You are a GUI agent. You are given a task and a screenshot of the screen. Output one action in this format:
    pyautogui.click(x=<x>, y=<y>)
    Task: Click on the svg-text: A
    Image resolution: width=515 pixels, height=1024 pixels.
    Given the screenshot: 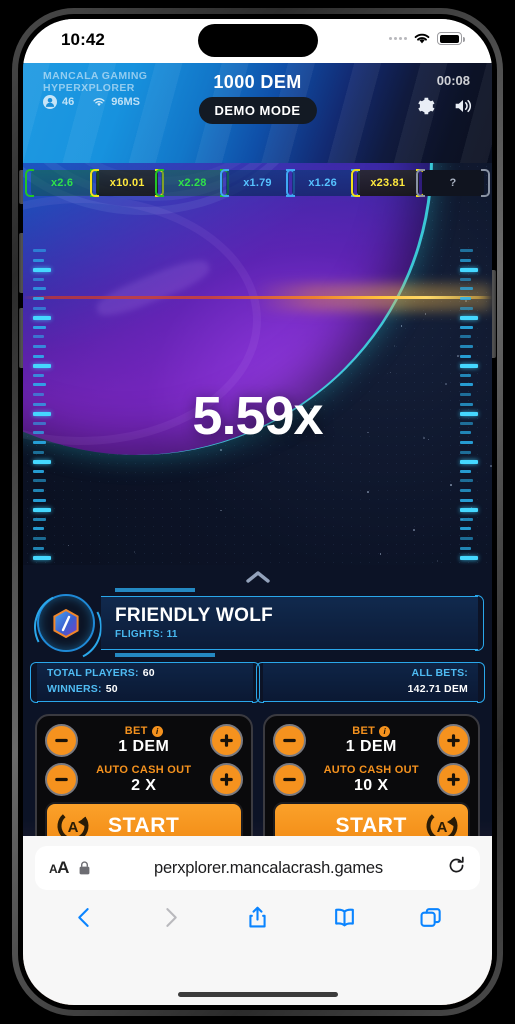 What is the action you would take?
    pyautogui.click(x=442, y=827)
    